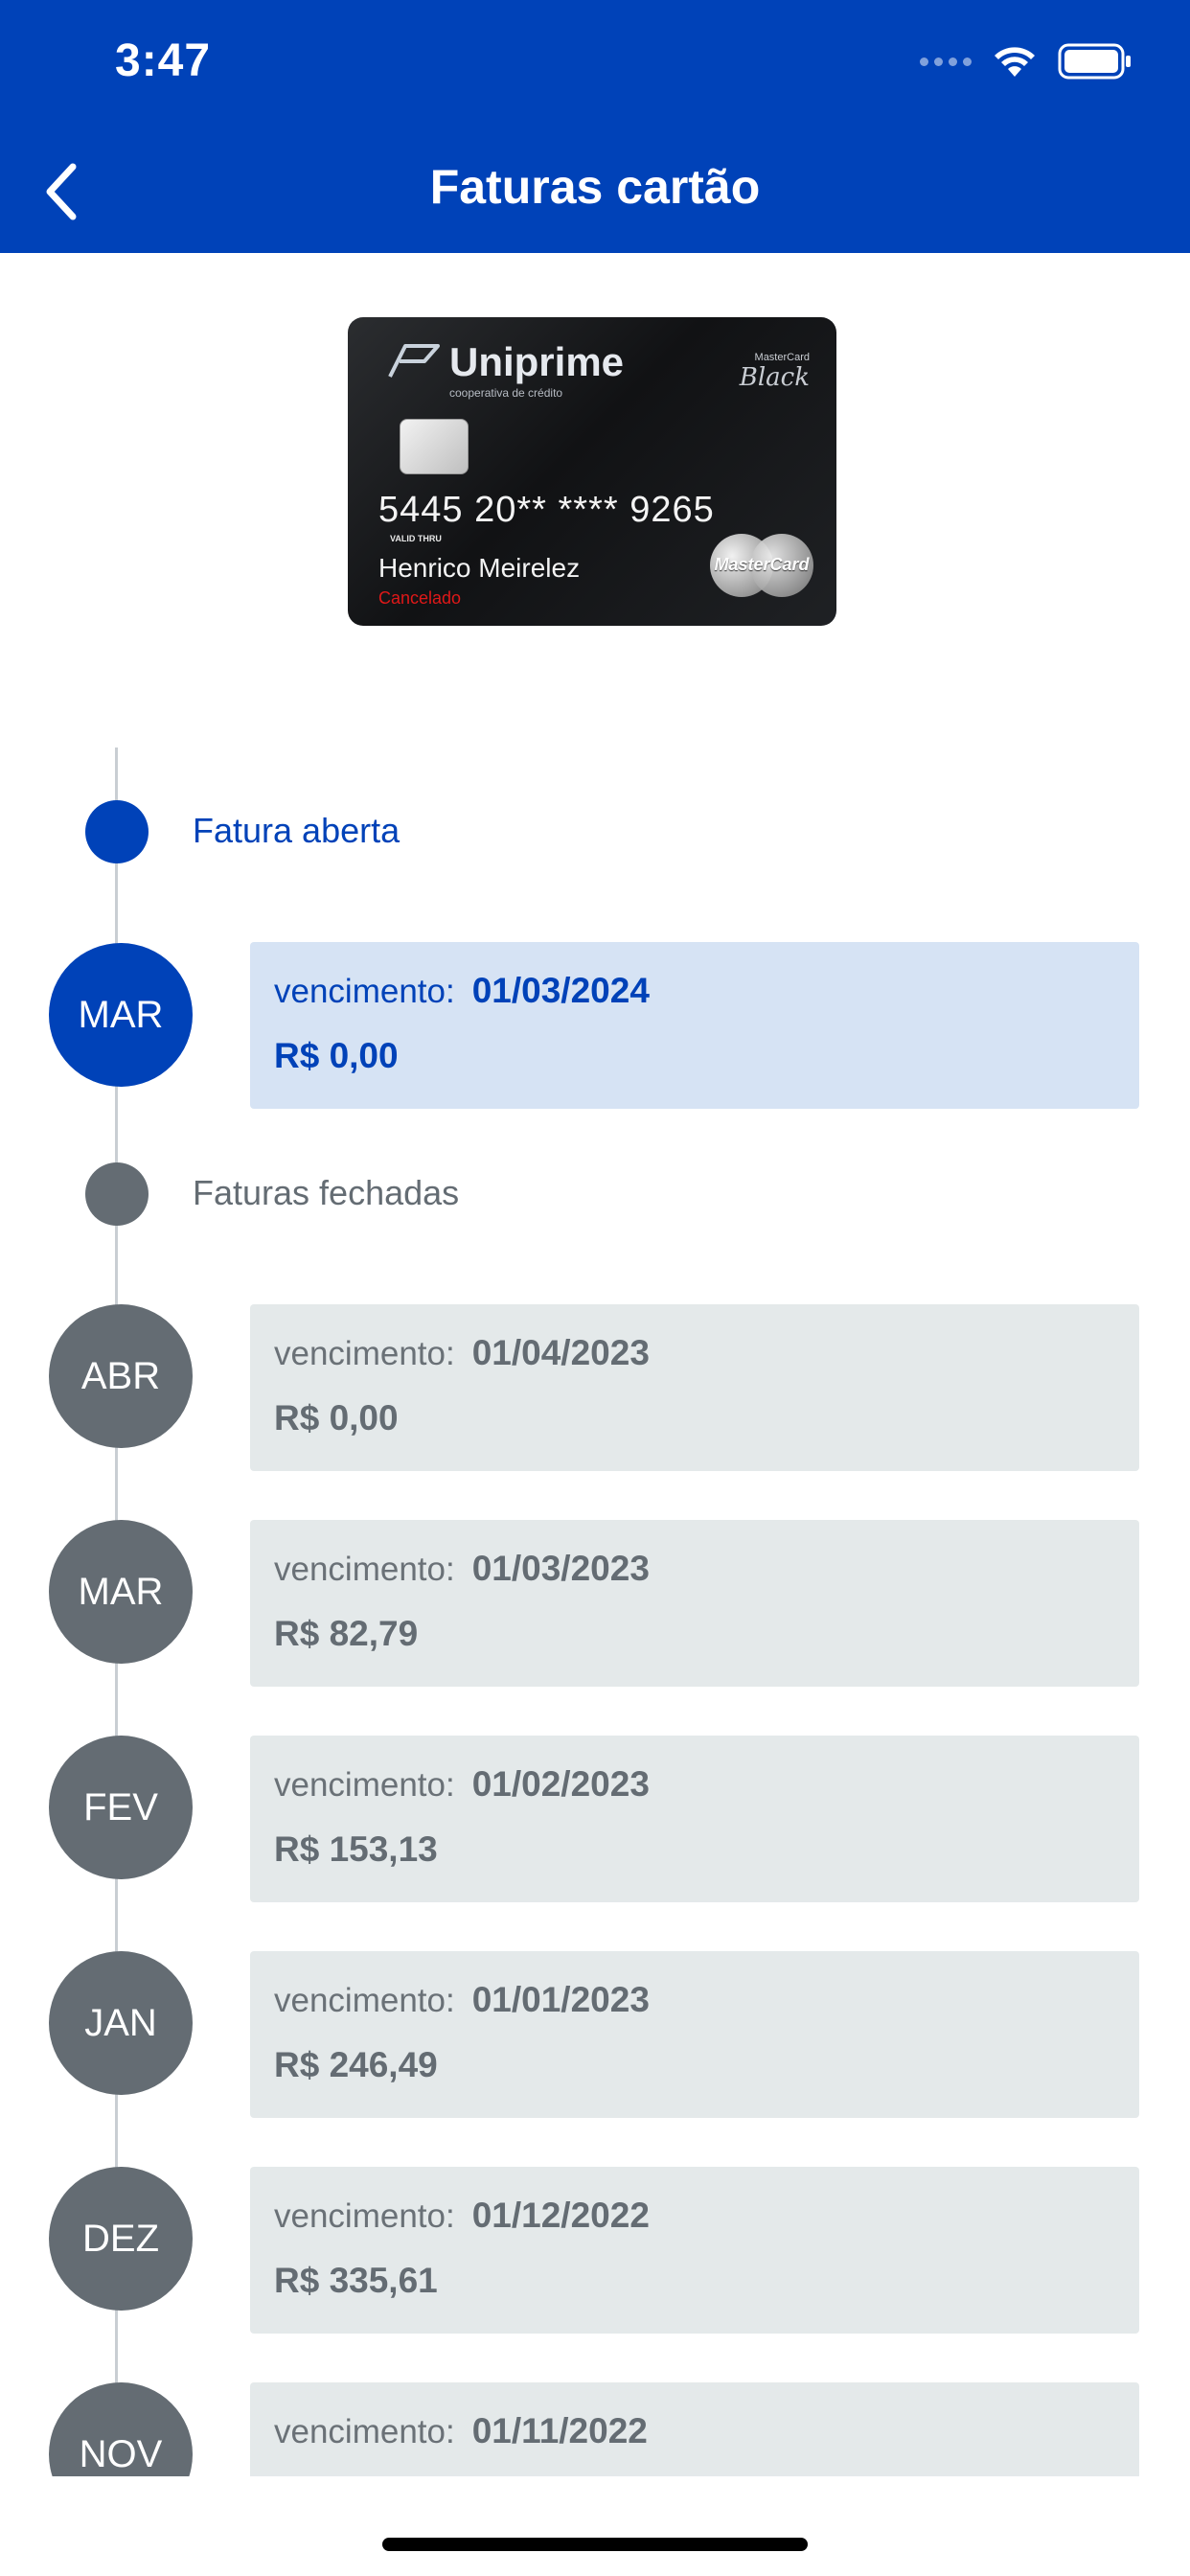 The height and width of the screenshot is (2576, 1190). Describe the element at coordinates (695, 1025) in the screenshot. I see `invoice-card-open: vencimento: 01/03/2024 R$ 0,00` at that location.